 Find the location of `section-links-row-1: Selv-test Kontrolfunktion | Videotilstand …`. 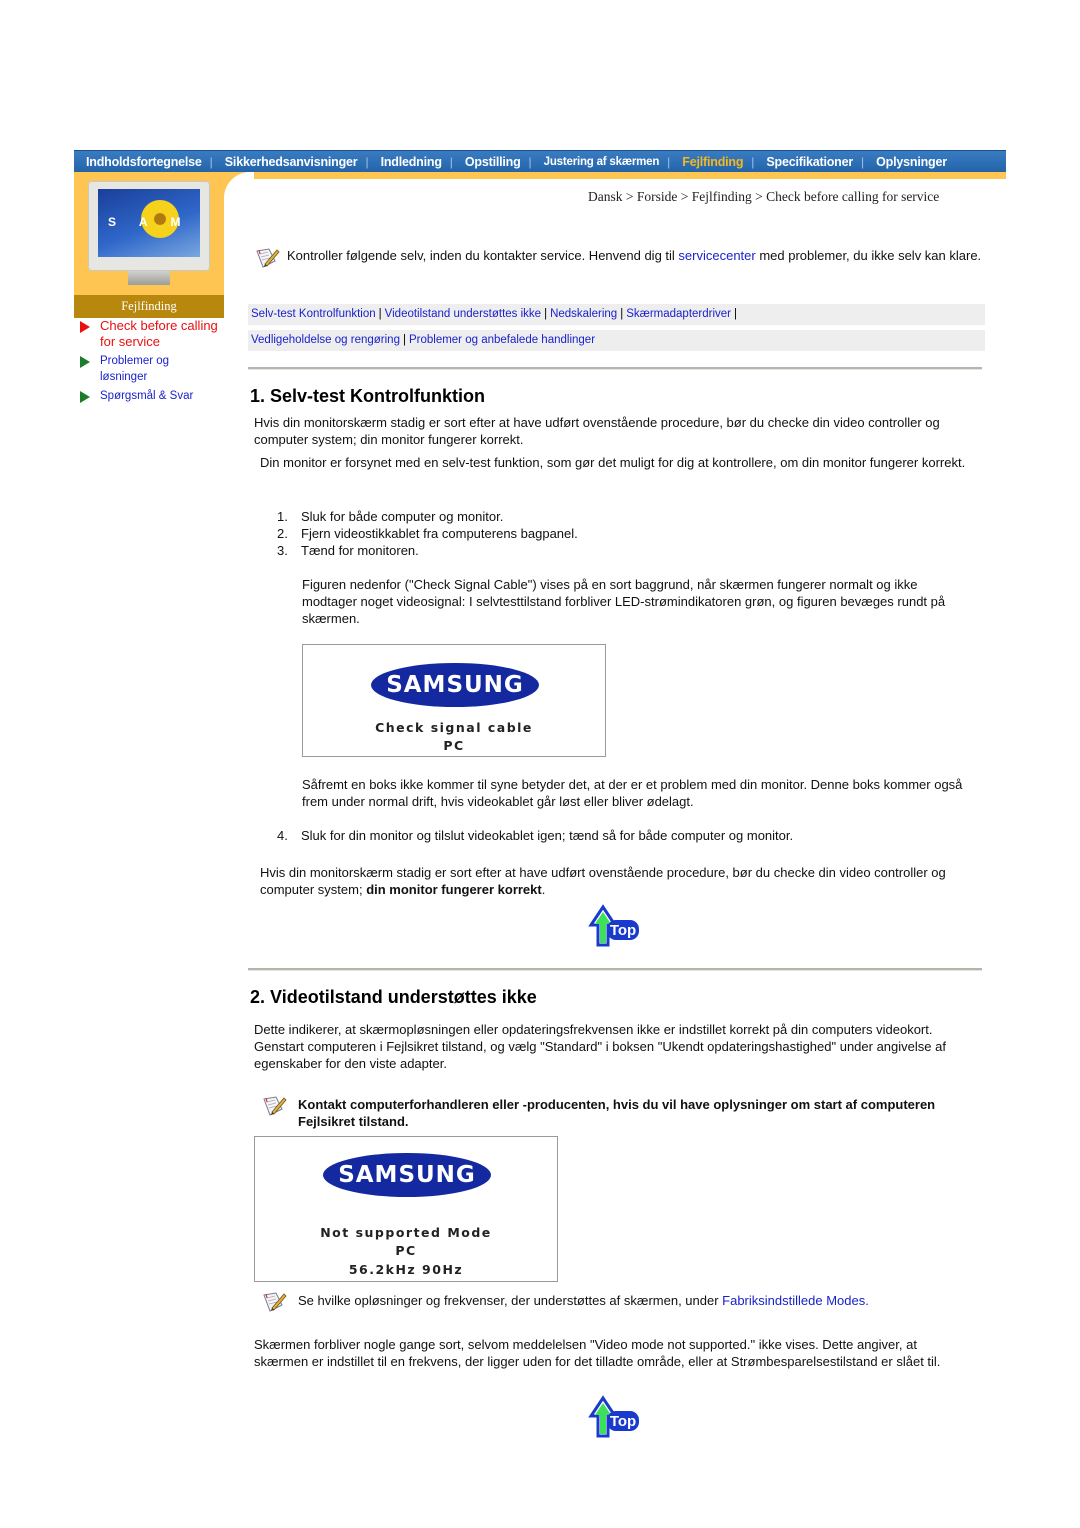

section-links-row-1: Selv-test Kontrolfunktion | Videotilstand … is located at coordinates (616, 314).